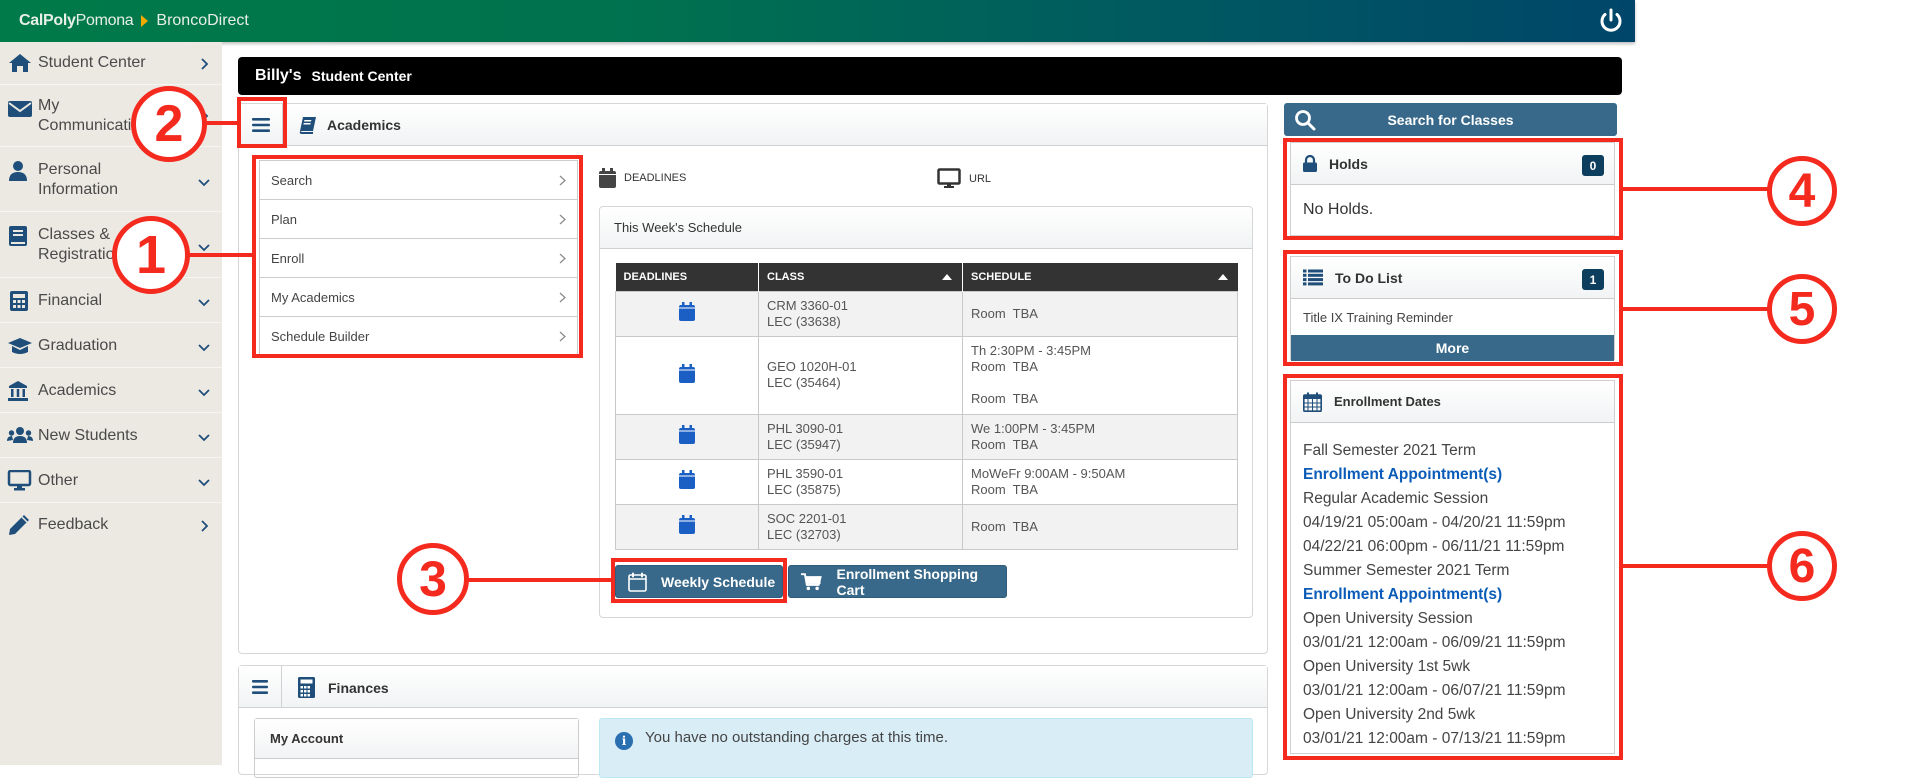  Describe the element at coordinates (980, 178) in the screenshot. I see `url-label: URL` at that location.